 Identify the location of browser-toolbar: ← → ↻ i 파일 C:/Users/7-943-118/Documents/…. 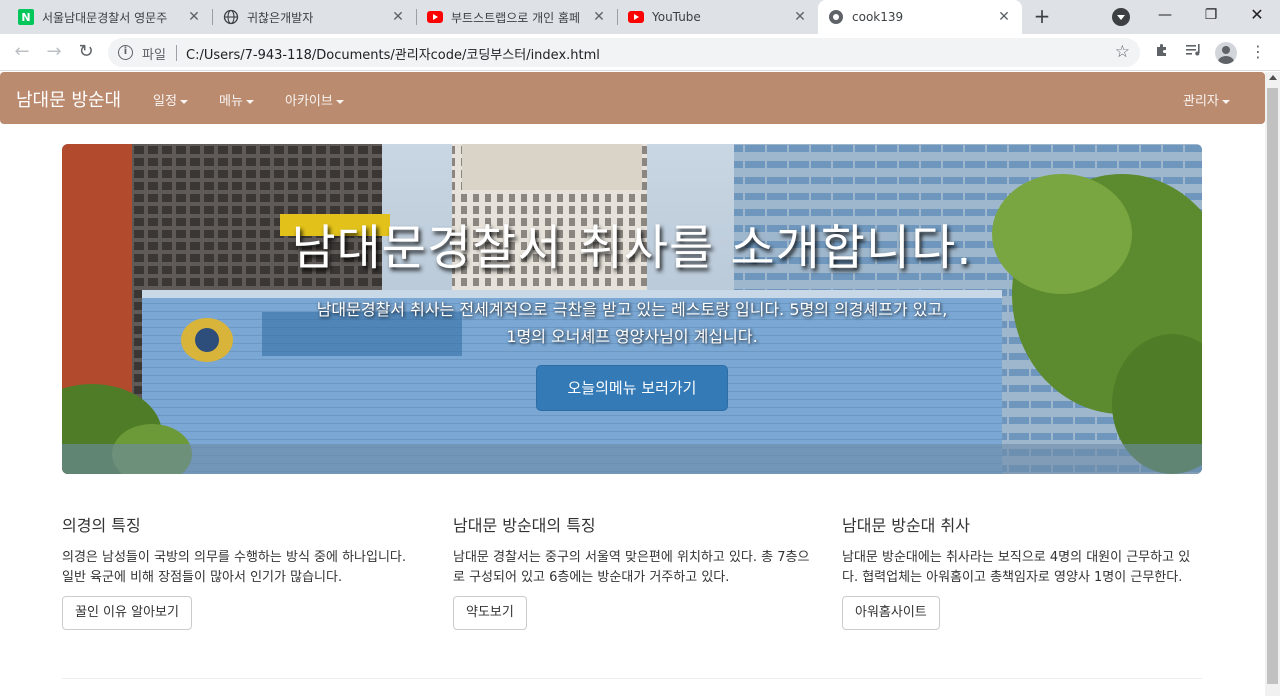
(640, 52).